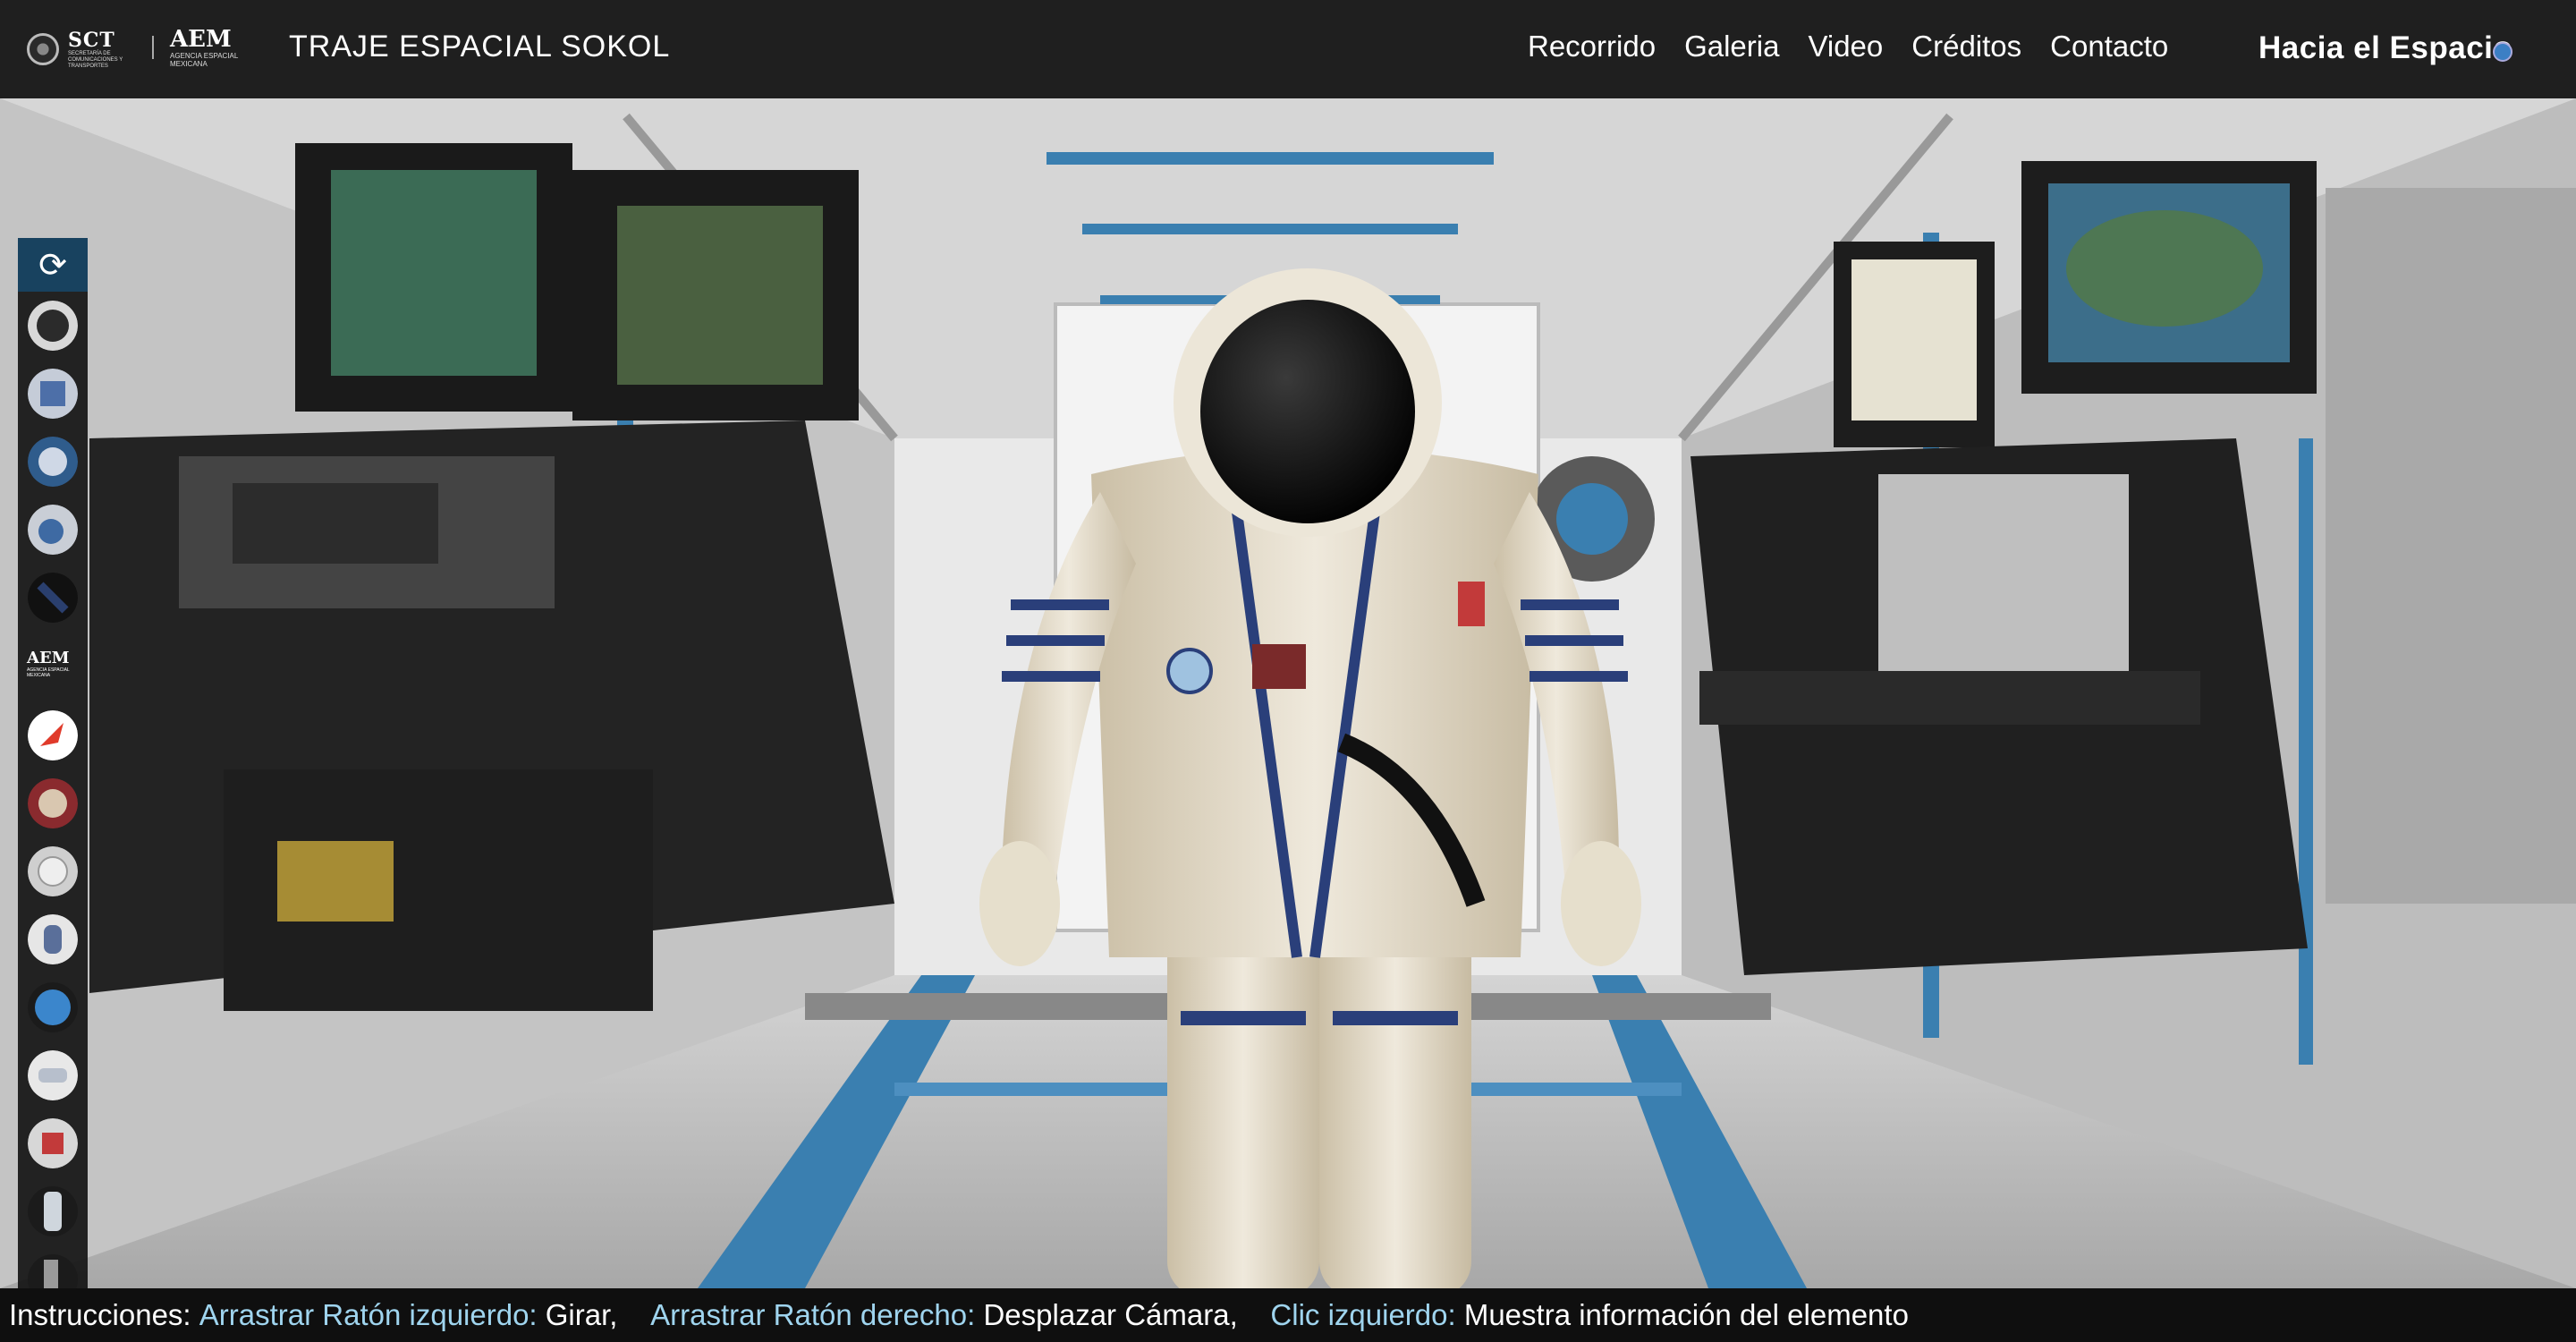 This screenshot has height=1342, width=2576. Describe the element at coordinates (368, 1315) in the screenshot. I see `instruction-key-rotate: Arrastrar Ratón izquierdo:` at that location.